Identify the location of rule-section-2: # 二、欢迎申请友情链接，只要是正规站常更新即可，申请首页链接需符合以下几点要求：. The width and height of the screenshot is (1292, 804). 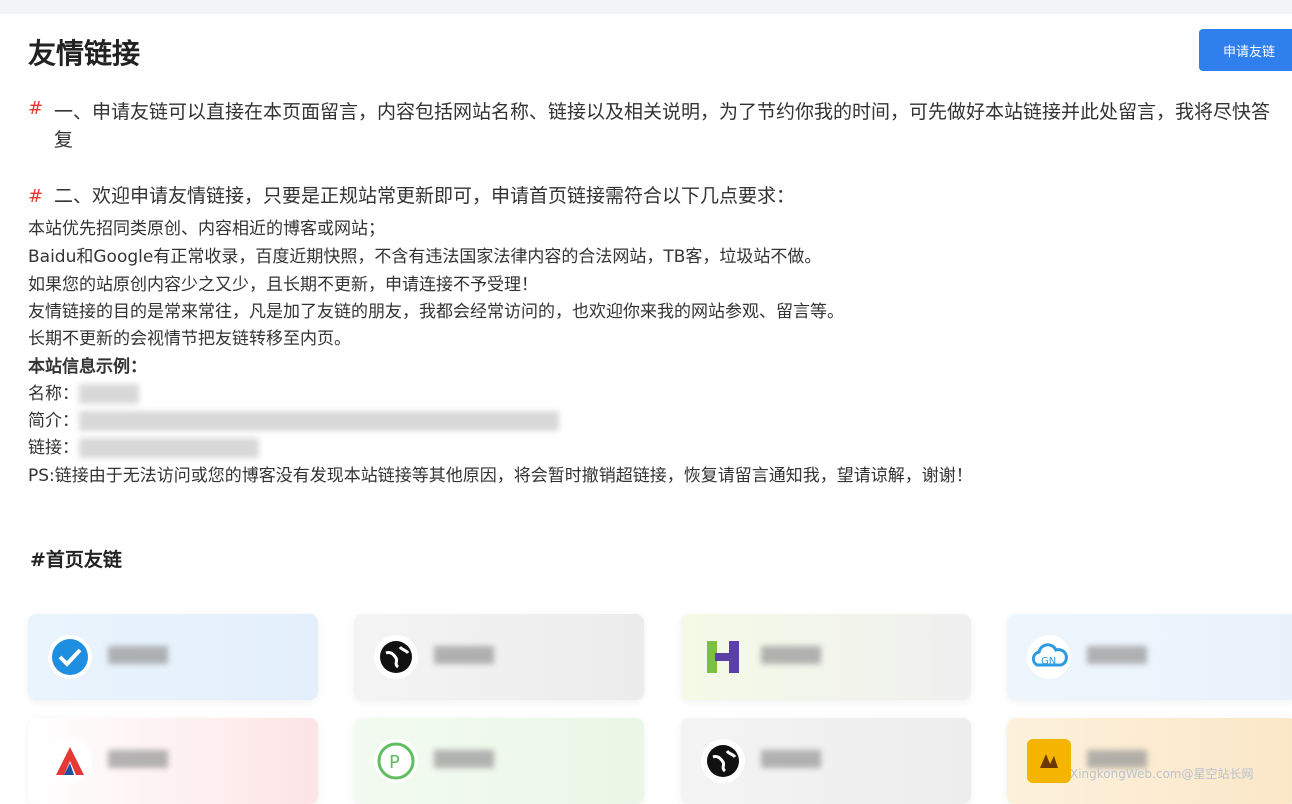
(653, 196).